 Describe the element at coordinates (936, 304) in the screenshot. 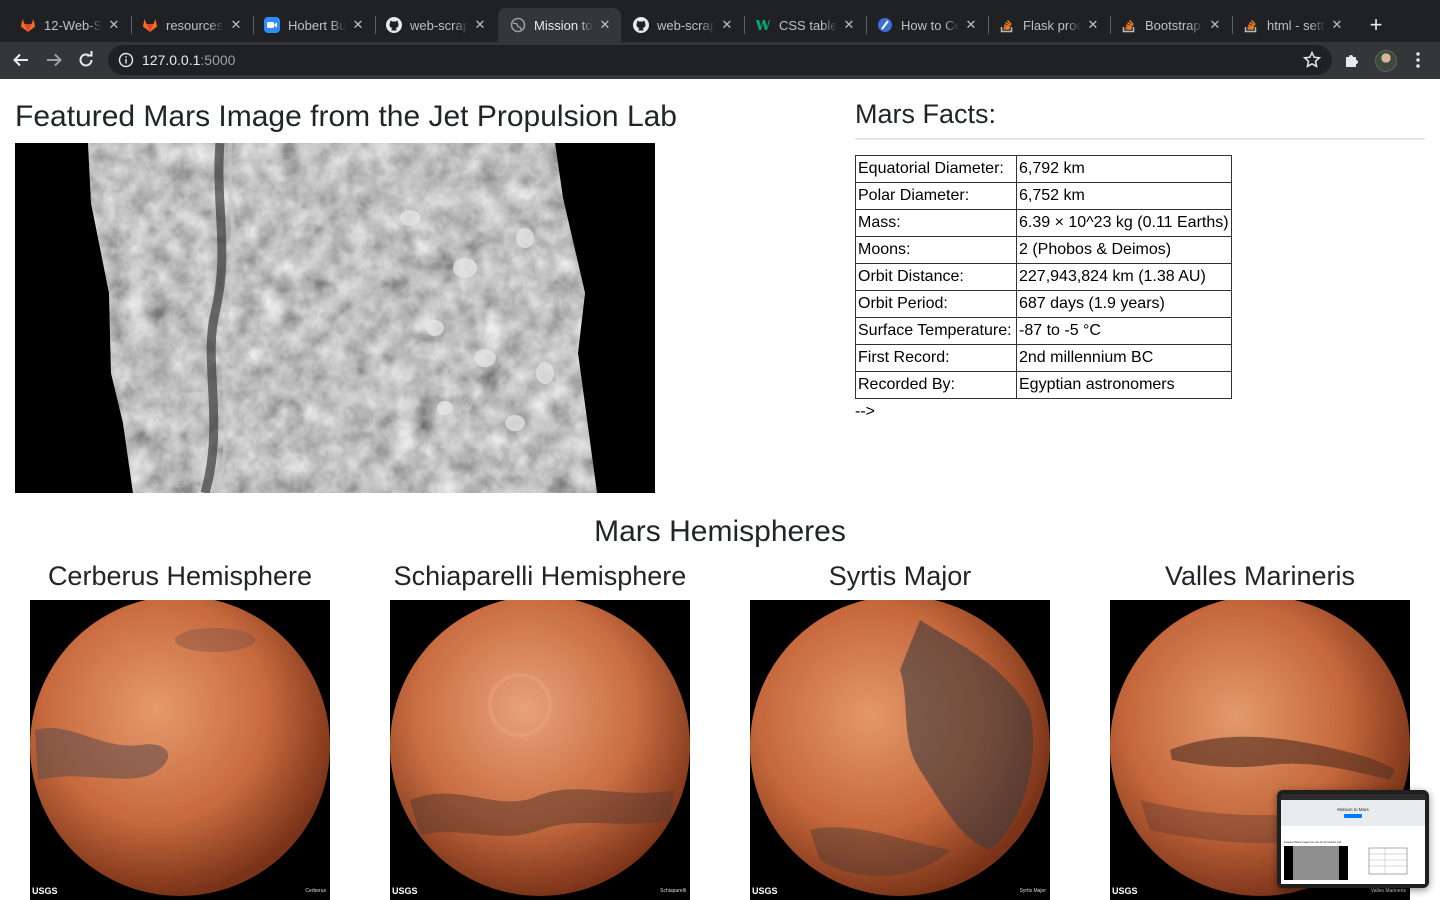

I see `fact-label: Orbit Period:` at that location.